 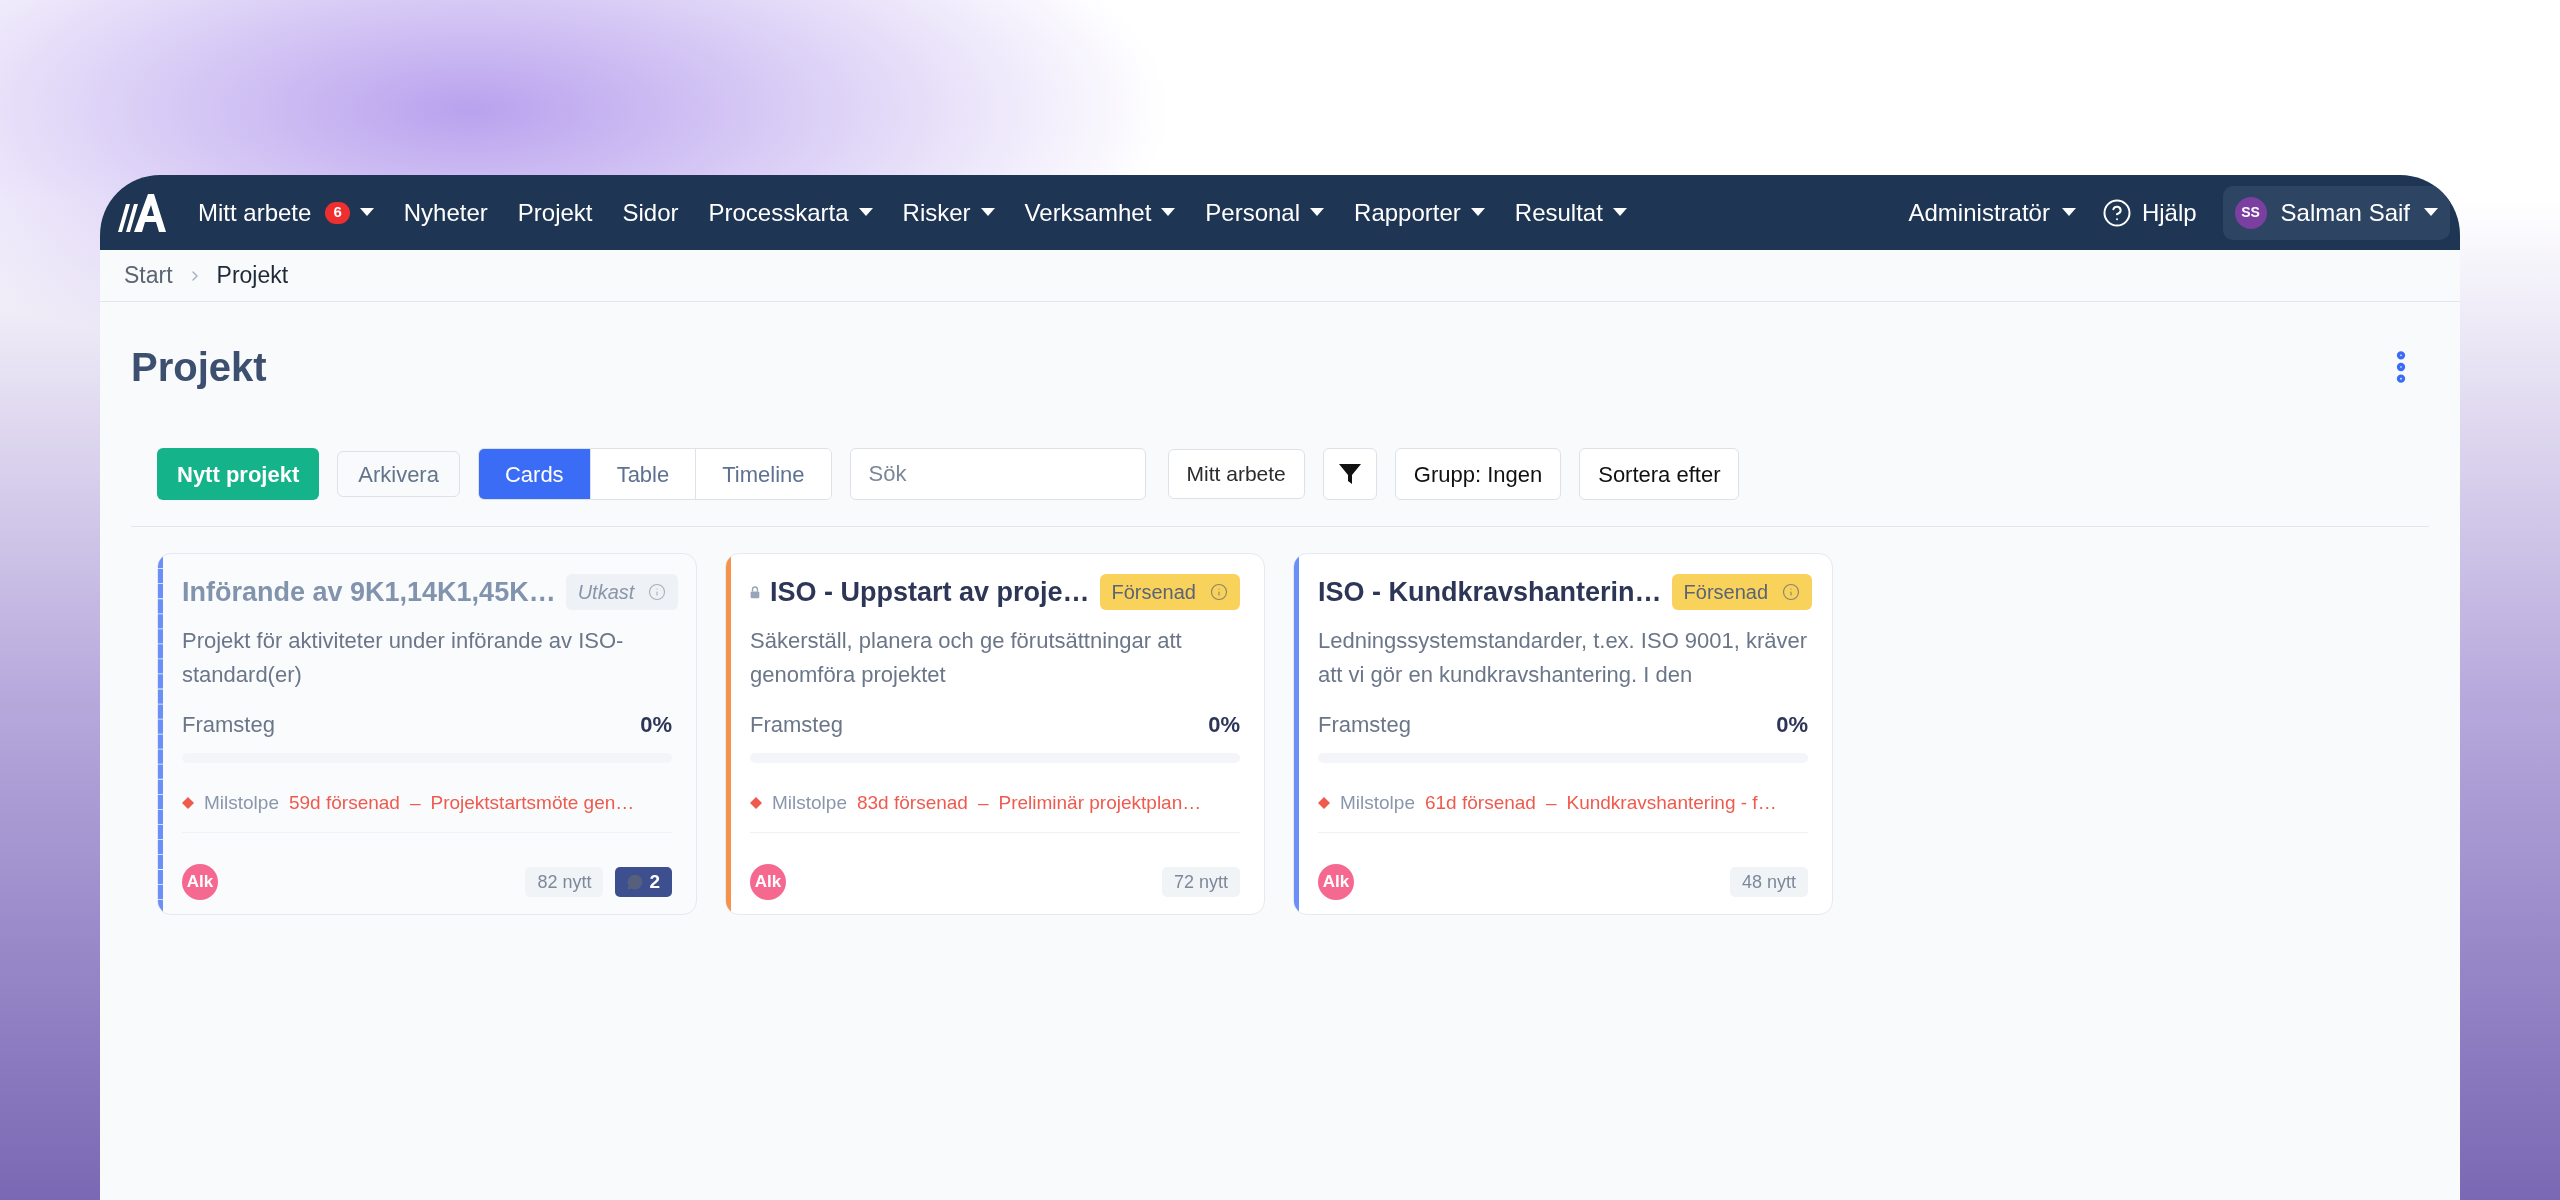 I want to click on filter-icon, so click(x=1349, y=474).